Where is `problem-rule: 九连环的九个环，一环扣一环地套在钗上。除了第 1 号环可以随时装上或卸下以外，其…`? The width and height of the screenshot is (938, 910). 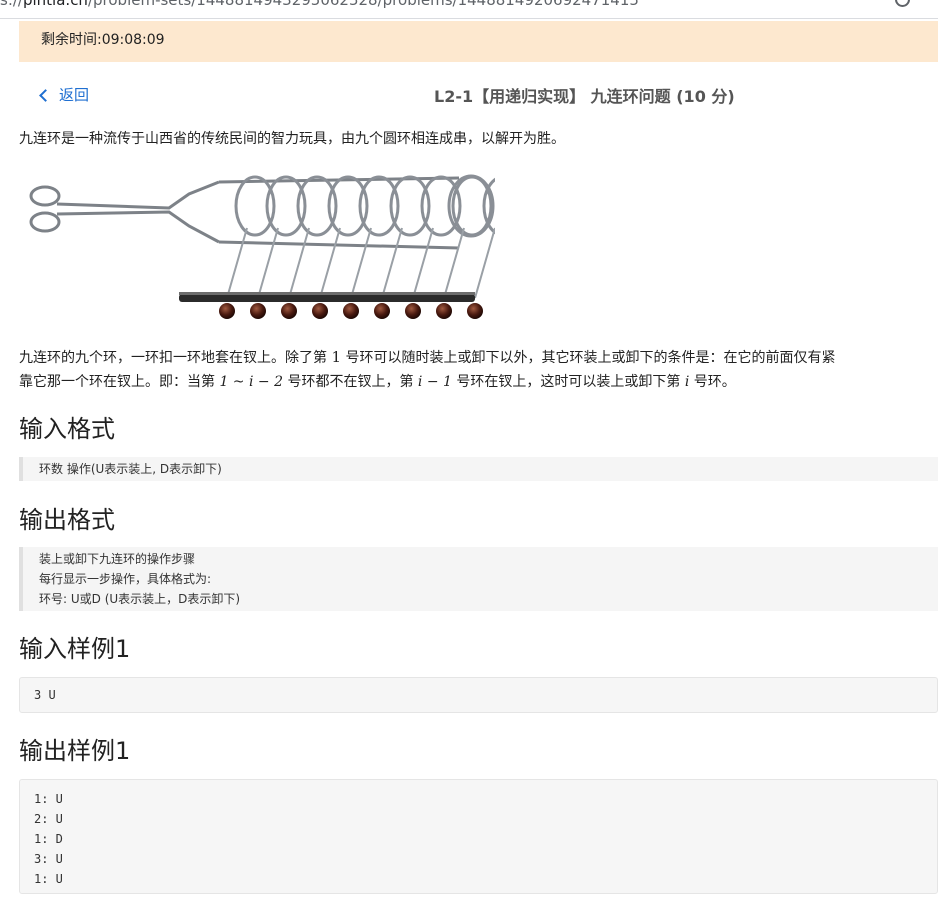 problem-rule: 九连环的九个环，一环扣一环地套在钗上。除了第 1 号环可以随时装上或卸下以外，其… is located at coordinates (478, 369).